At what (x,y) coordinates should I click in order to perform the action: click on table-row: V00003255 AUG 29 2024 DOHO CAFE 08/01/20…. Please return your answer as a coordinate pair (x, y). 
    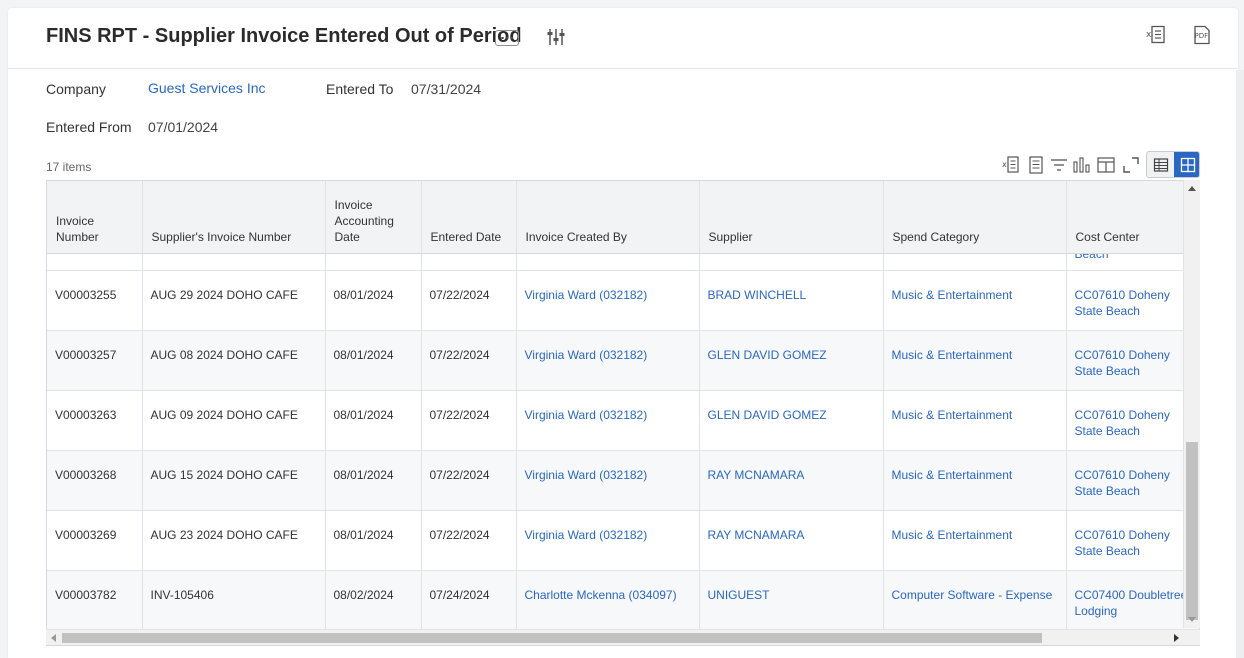
    Looking at the image, I should click on (623, 300).